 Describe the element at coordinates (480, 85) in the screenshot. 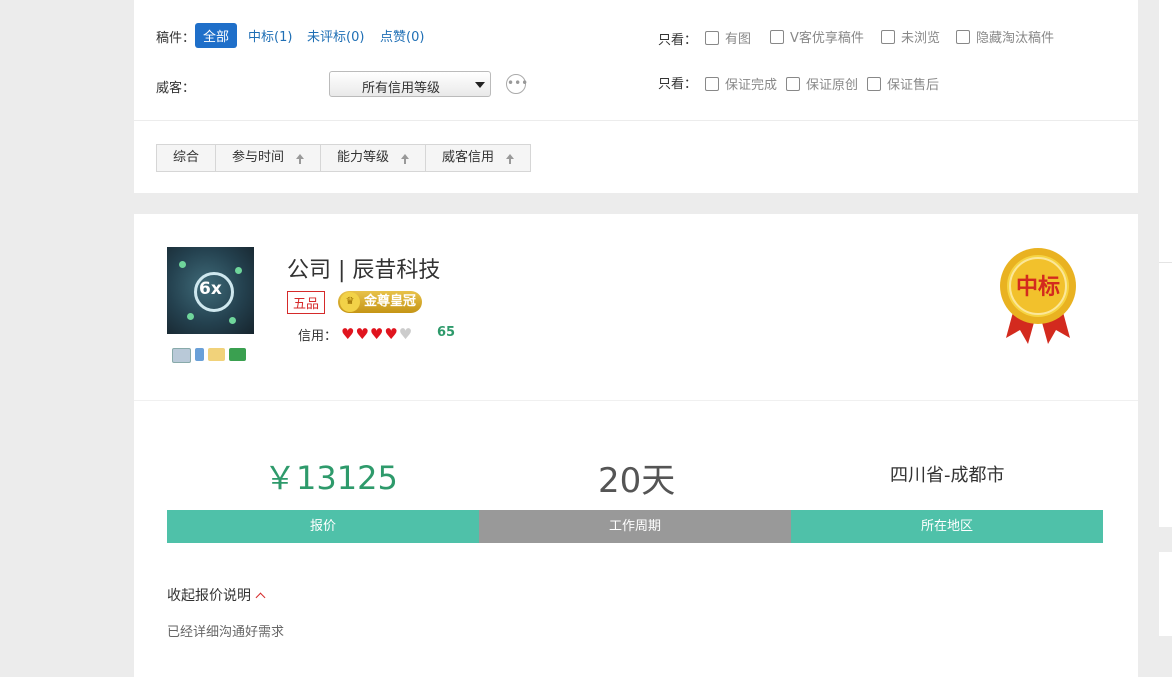

I see `chevron-down-icon` at that location.